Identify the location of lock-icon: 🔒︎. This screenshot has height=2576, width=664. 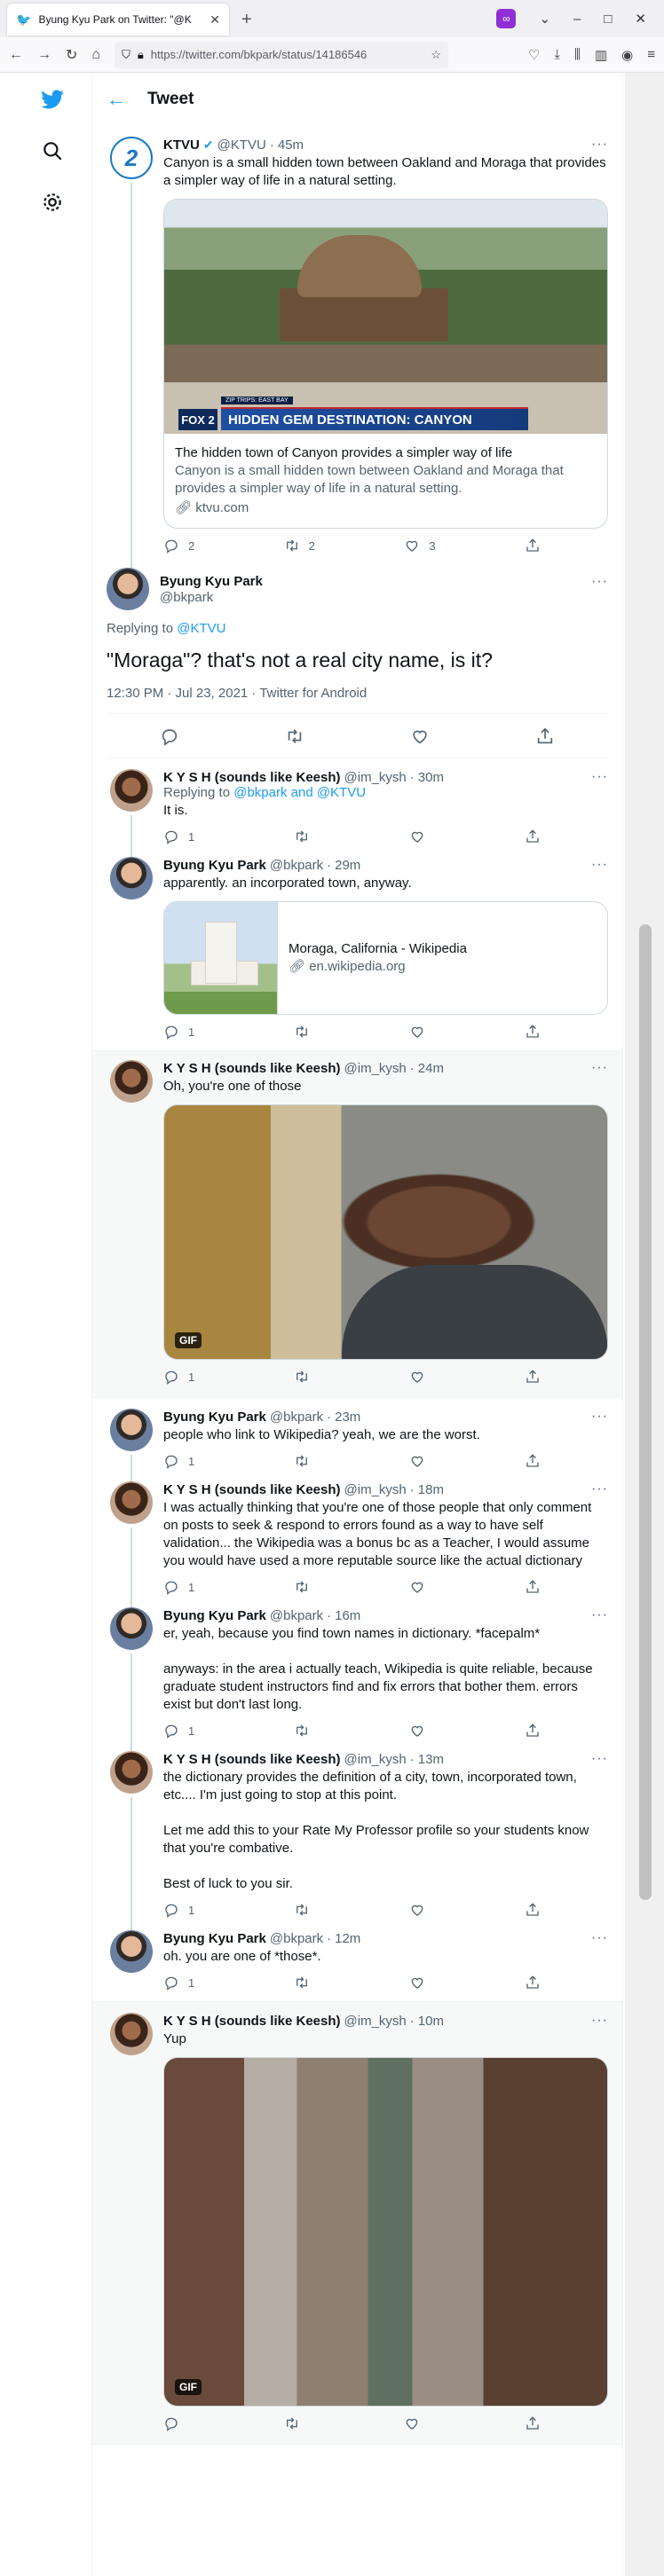
(141, 55).